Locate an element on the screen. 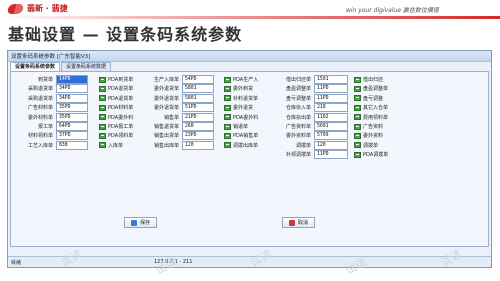 The width and height of the screenshot is (500, 281). pda-checkbox: 调拨单 is located at coordinates (366, 145).